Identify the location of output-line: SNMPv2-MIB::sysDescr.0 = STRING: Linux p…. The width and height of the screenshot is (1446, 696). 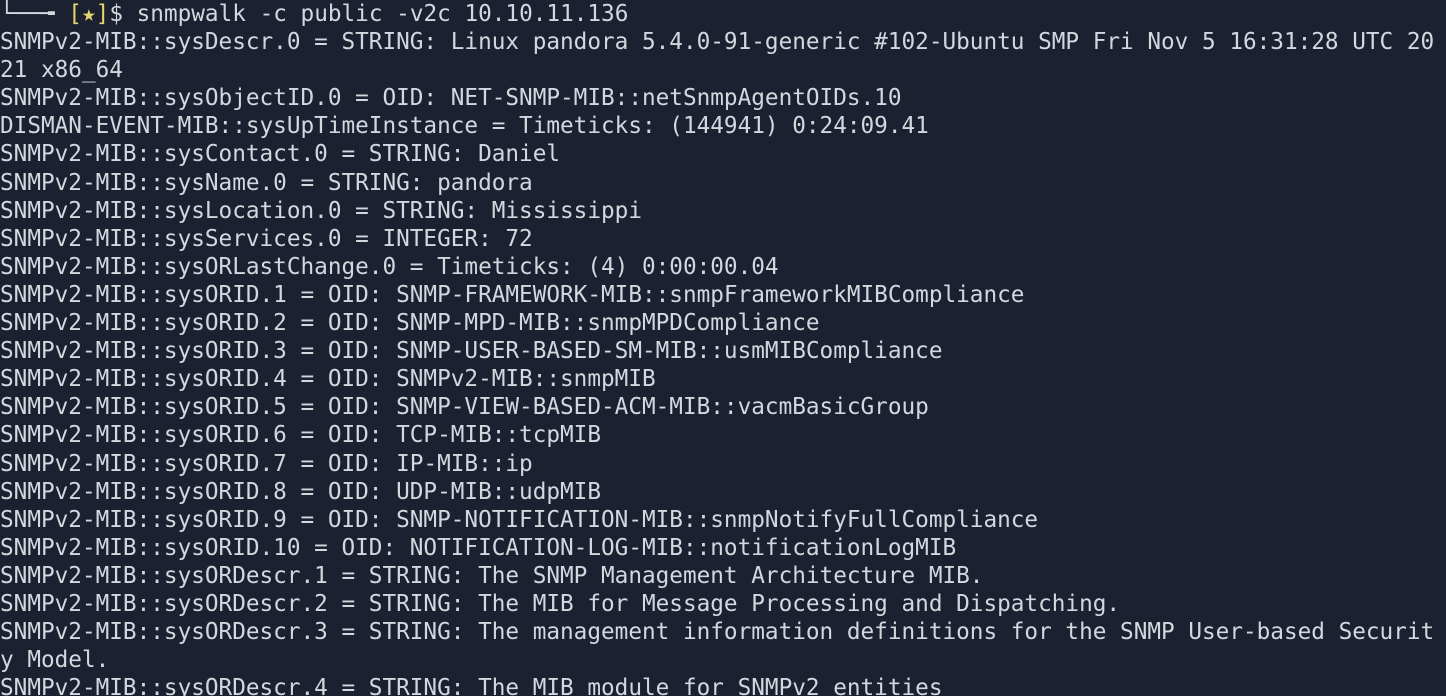
(717, 42).